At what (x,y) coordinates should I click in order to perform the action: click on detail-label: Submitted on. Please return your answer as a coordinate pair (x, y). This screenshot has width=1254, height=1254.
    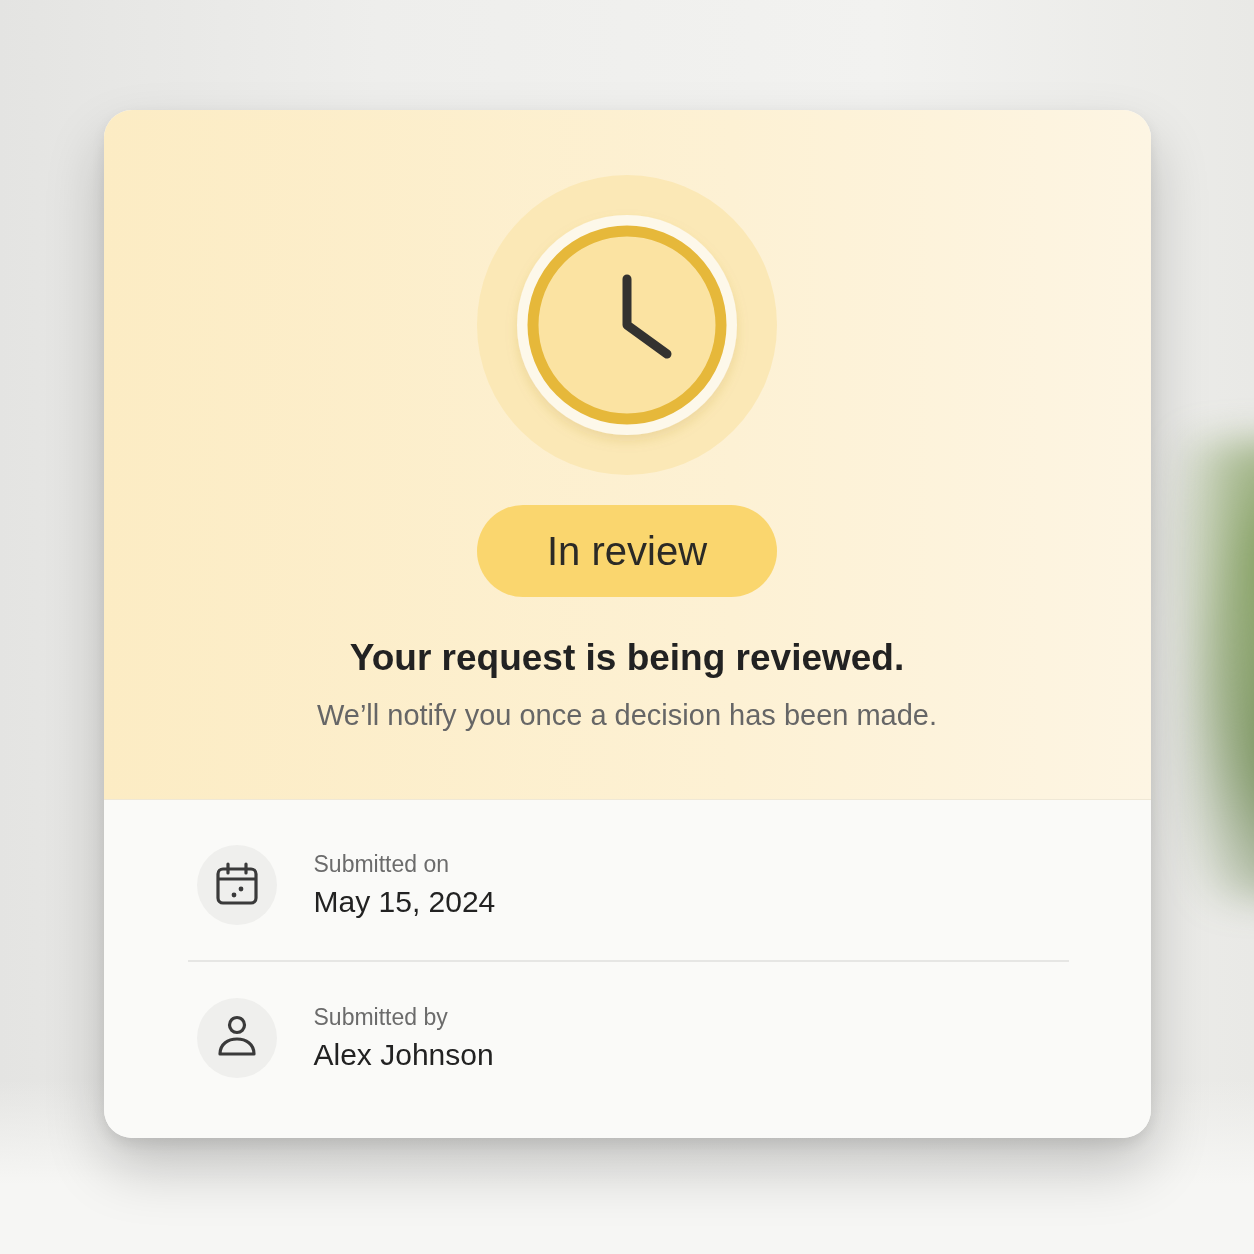
    Looking at the image, I should click on (382, 864).